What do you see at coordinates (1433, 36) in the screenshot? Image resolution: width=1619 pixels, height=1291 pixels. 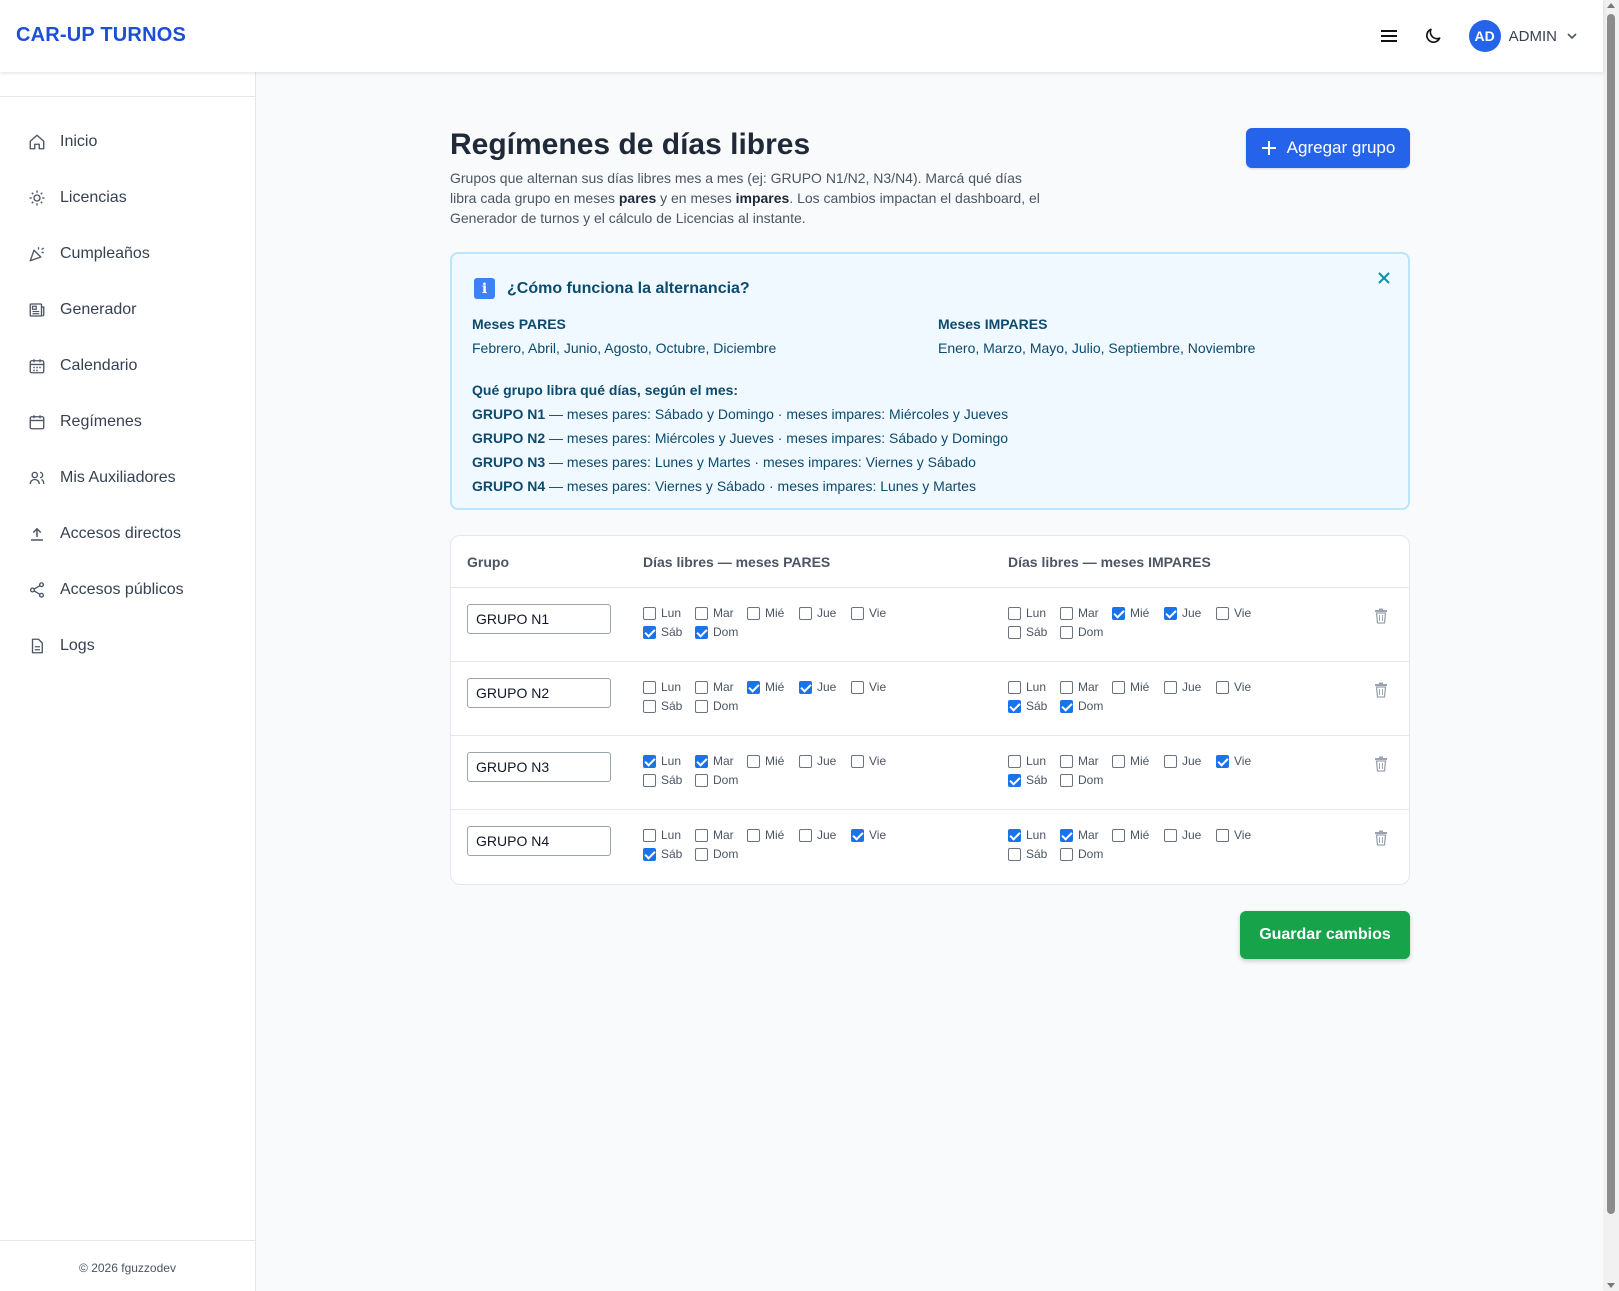 I see `moon-icon` at bounding box center [1433, 36].